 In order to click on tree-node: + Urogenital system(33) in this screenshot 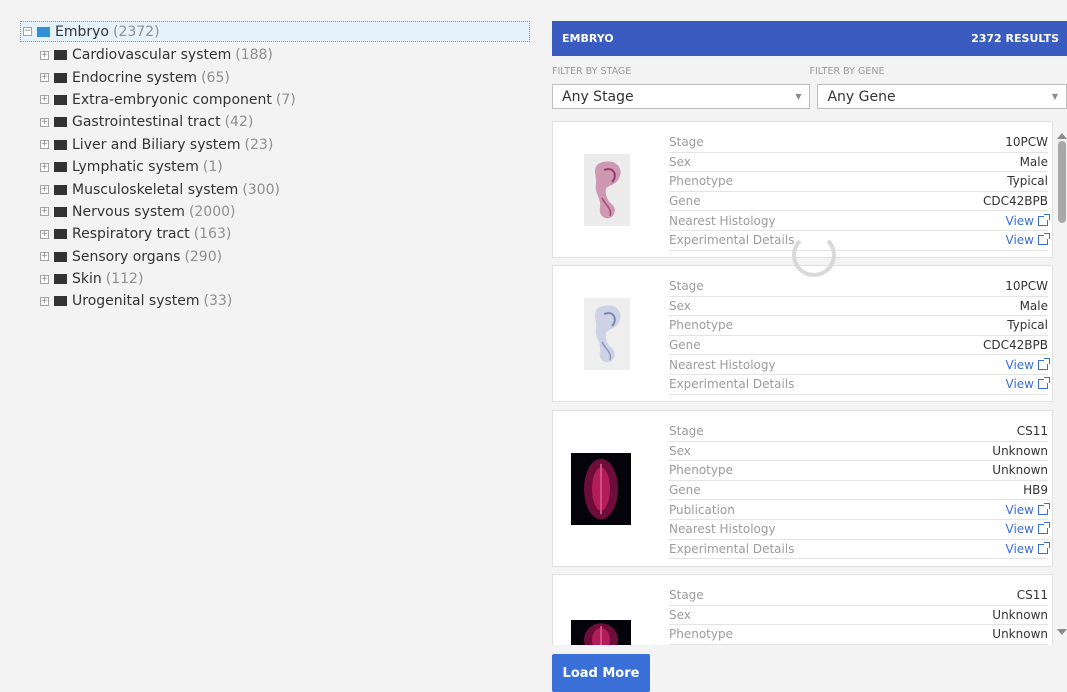, I will do `click(290, 301)`.